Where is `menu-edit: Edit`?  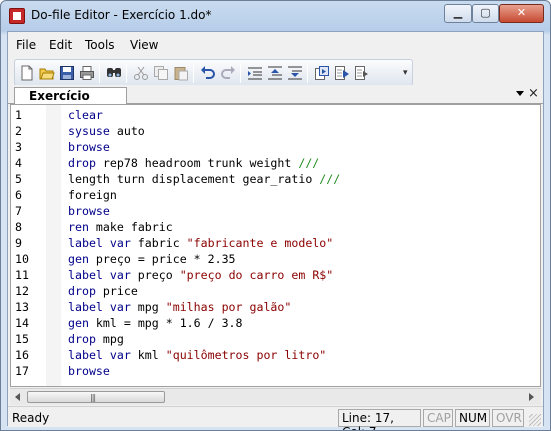 menu-edit: Edit is located at coordinates (60, 45).